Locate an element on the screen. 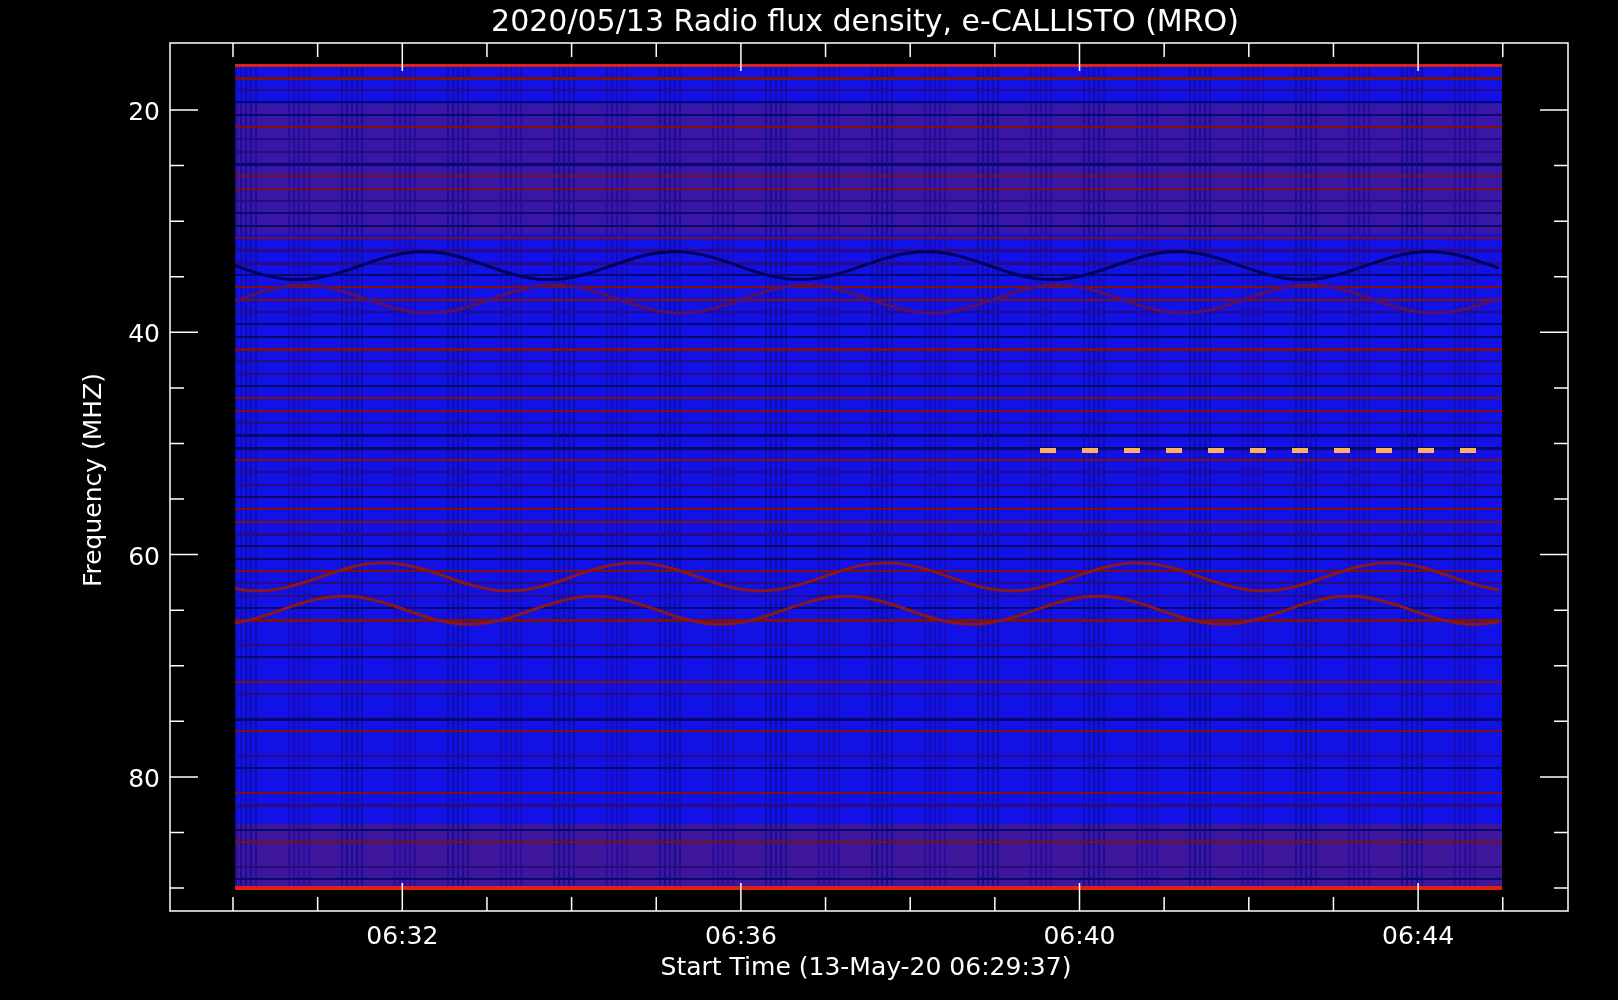 The image size is (1618, 1000). chart-title: 2020/05/13 Radio flux density, e-CALLISTO (MRO) is located at coordinates (865, 20).